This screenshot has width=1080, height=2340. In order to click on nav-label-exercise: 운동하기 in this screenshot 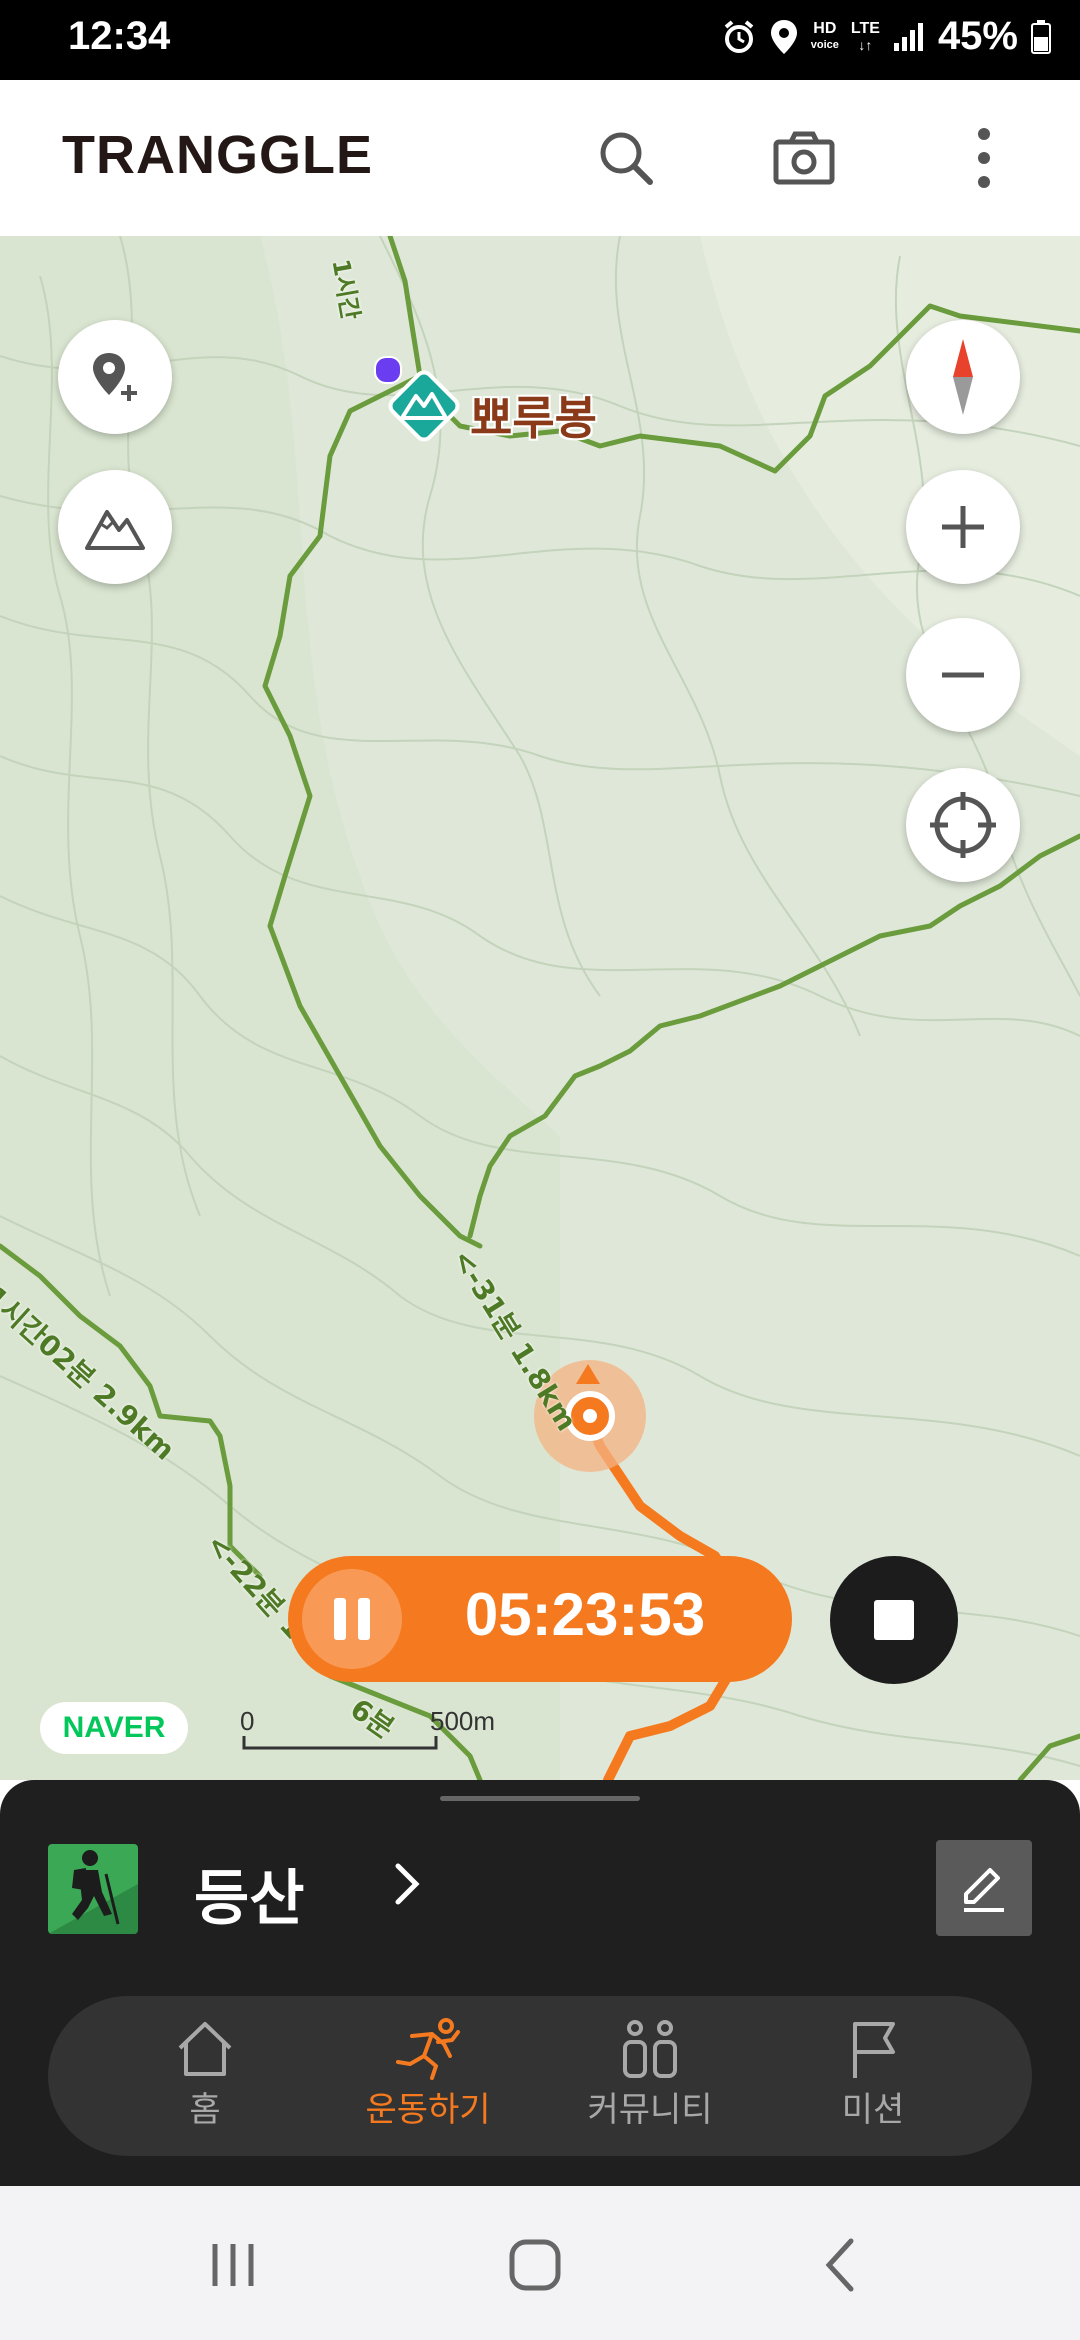, I will do `click(428, 2110)`.